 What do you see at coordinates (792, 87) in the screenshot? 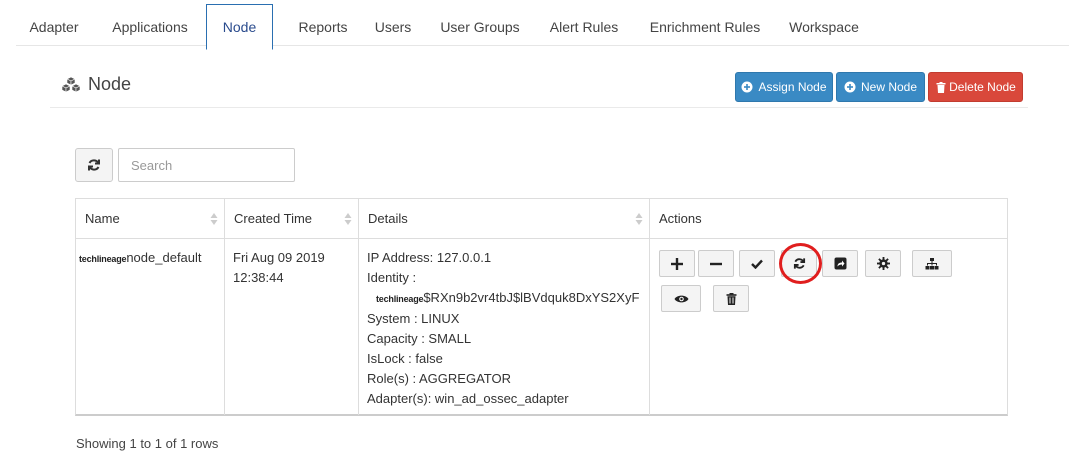
I see `assign-node-label: Assign Node` at bounding box center [792, 87].